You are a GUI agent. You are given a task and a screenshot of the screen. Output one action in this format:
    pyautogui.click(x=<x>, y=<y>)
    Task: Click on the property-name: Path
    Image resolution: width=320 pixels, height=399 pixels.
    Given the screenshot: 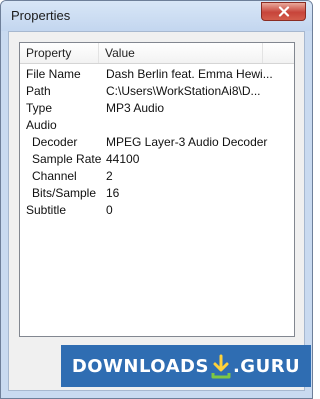 What is the action you would take?
    pyautogui.click(x=38, y=91)
    